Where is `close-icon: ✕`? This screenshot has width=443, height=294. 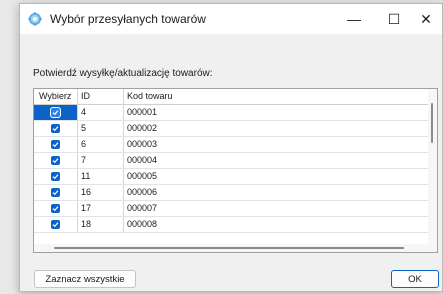
close-icon: ✕ is located at coordinates (426, 18).